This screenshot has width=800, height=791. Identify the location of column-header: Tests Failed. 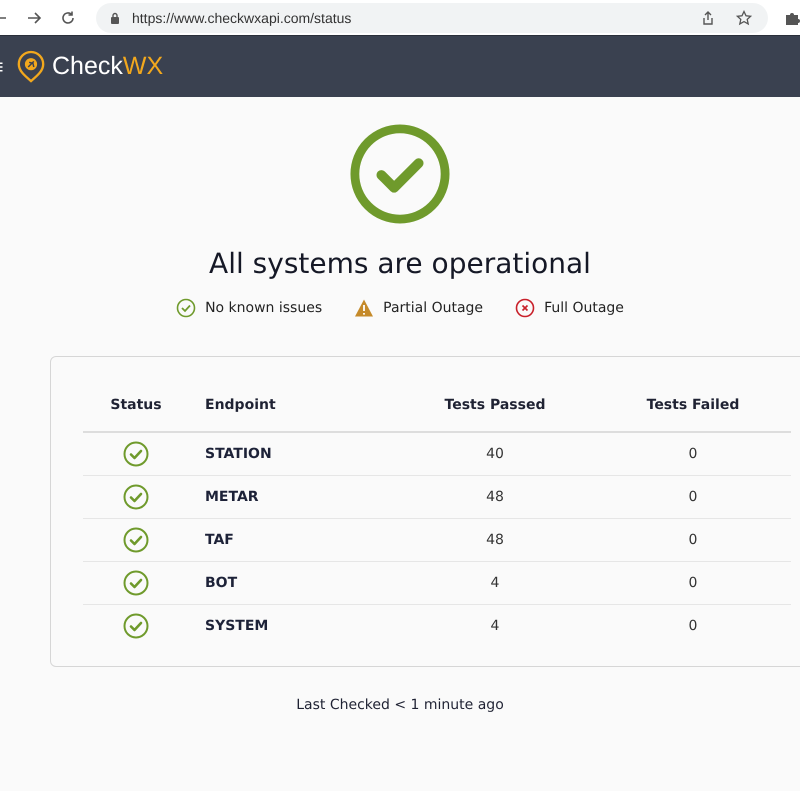
(693, 405).